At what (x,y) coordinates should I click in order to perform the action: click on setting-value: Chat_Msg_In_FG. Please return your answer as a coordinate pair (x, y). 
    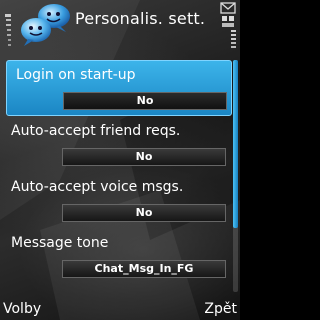
    Looking at the image, I should click on (144, 269).